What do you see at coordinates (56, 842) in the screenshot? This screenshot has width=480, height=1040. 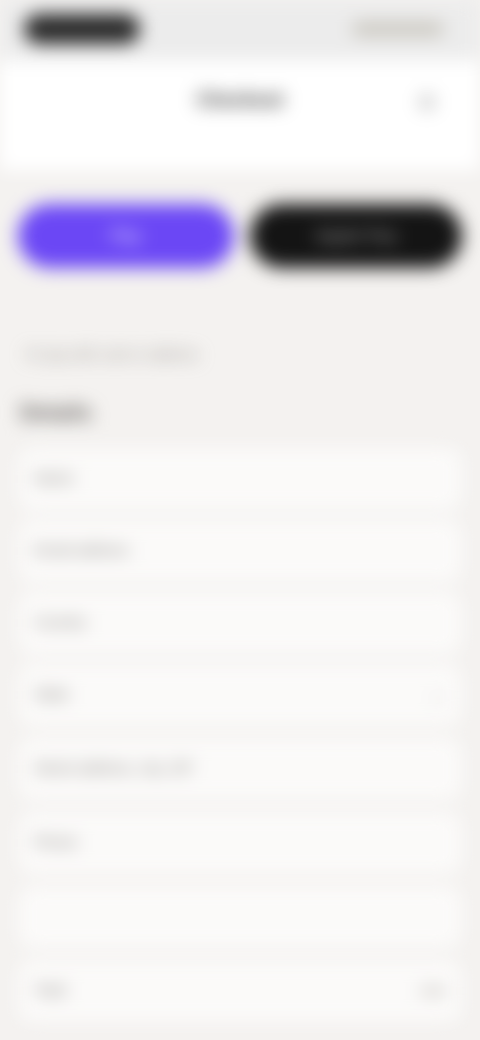 I see `row-label: Phone` at bounding box center [56, 842].